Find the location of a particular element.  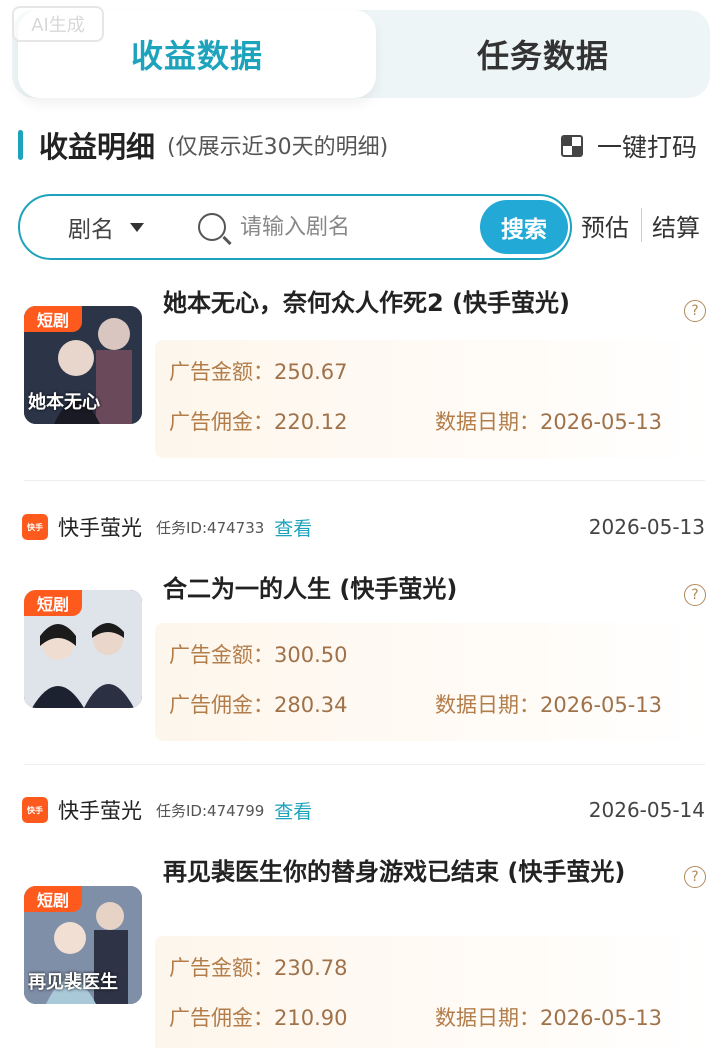

caret-down-icon is located at coordinates (137, 227).